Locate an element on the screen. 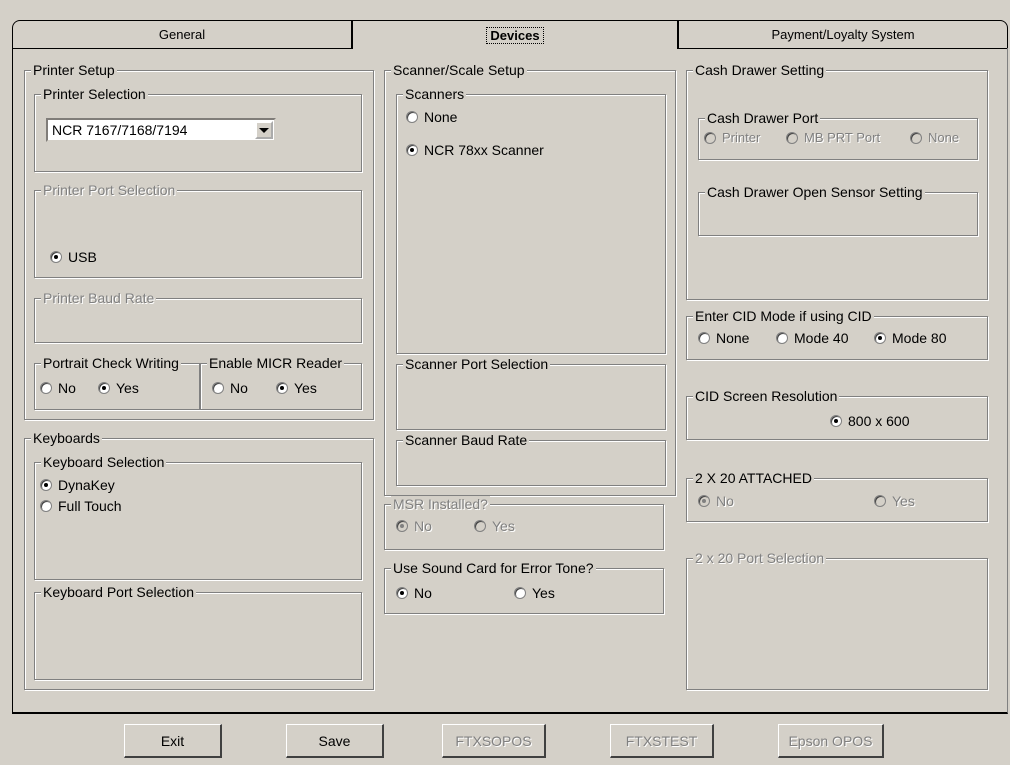 The image size is (1010, 765). drawer-printer-radio: Printer is located at coordinates (732, 137).